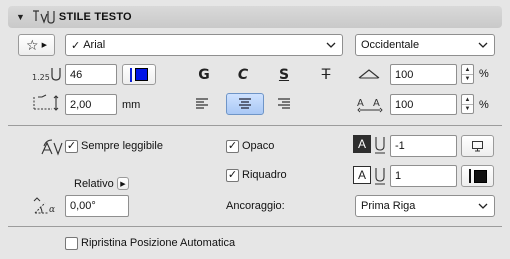 The width and height of the screenshot is (510, 259). I want to click on panel-title: STILE TESTO, so click(95, 17).